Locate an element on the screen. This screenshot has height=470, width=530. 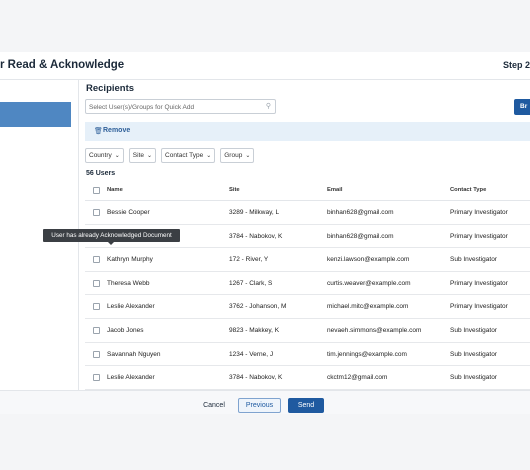
send-button: Send is located at coordinates (306, 405).